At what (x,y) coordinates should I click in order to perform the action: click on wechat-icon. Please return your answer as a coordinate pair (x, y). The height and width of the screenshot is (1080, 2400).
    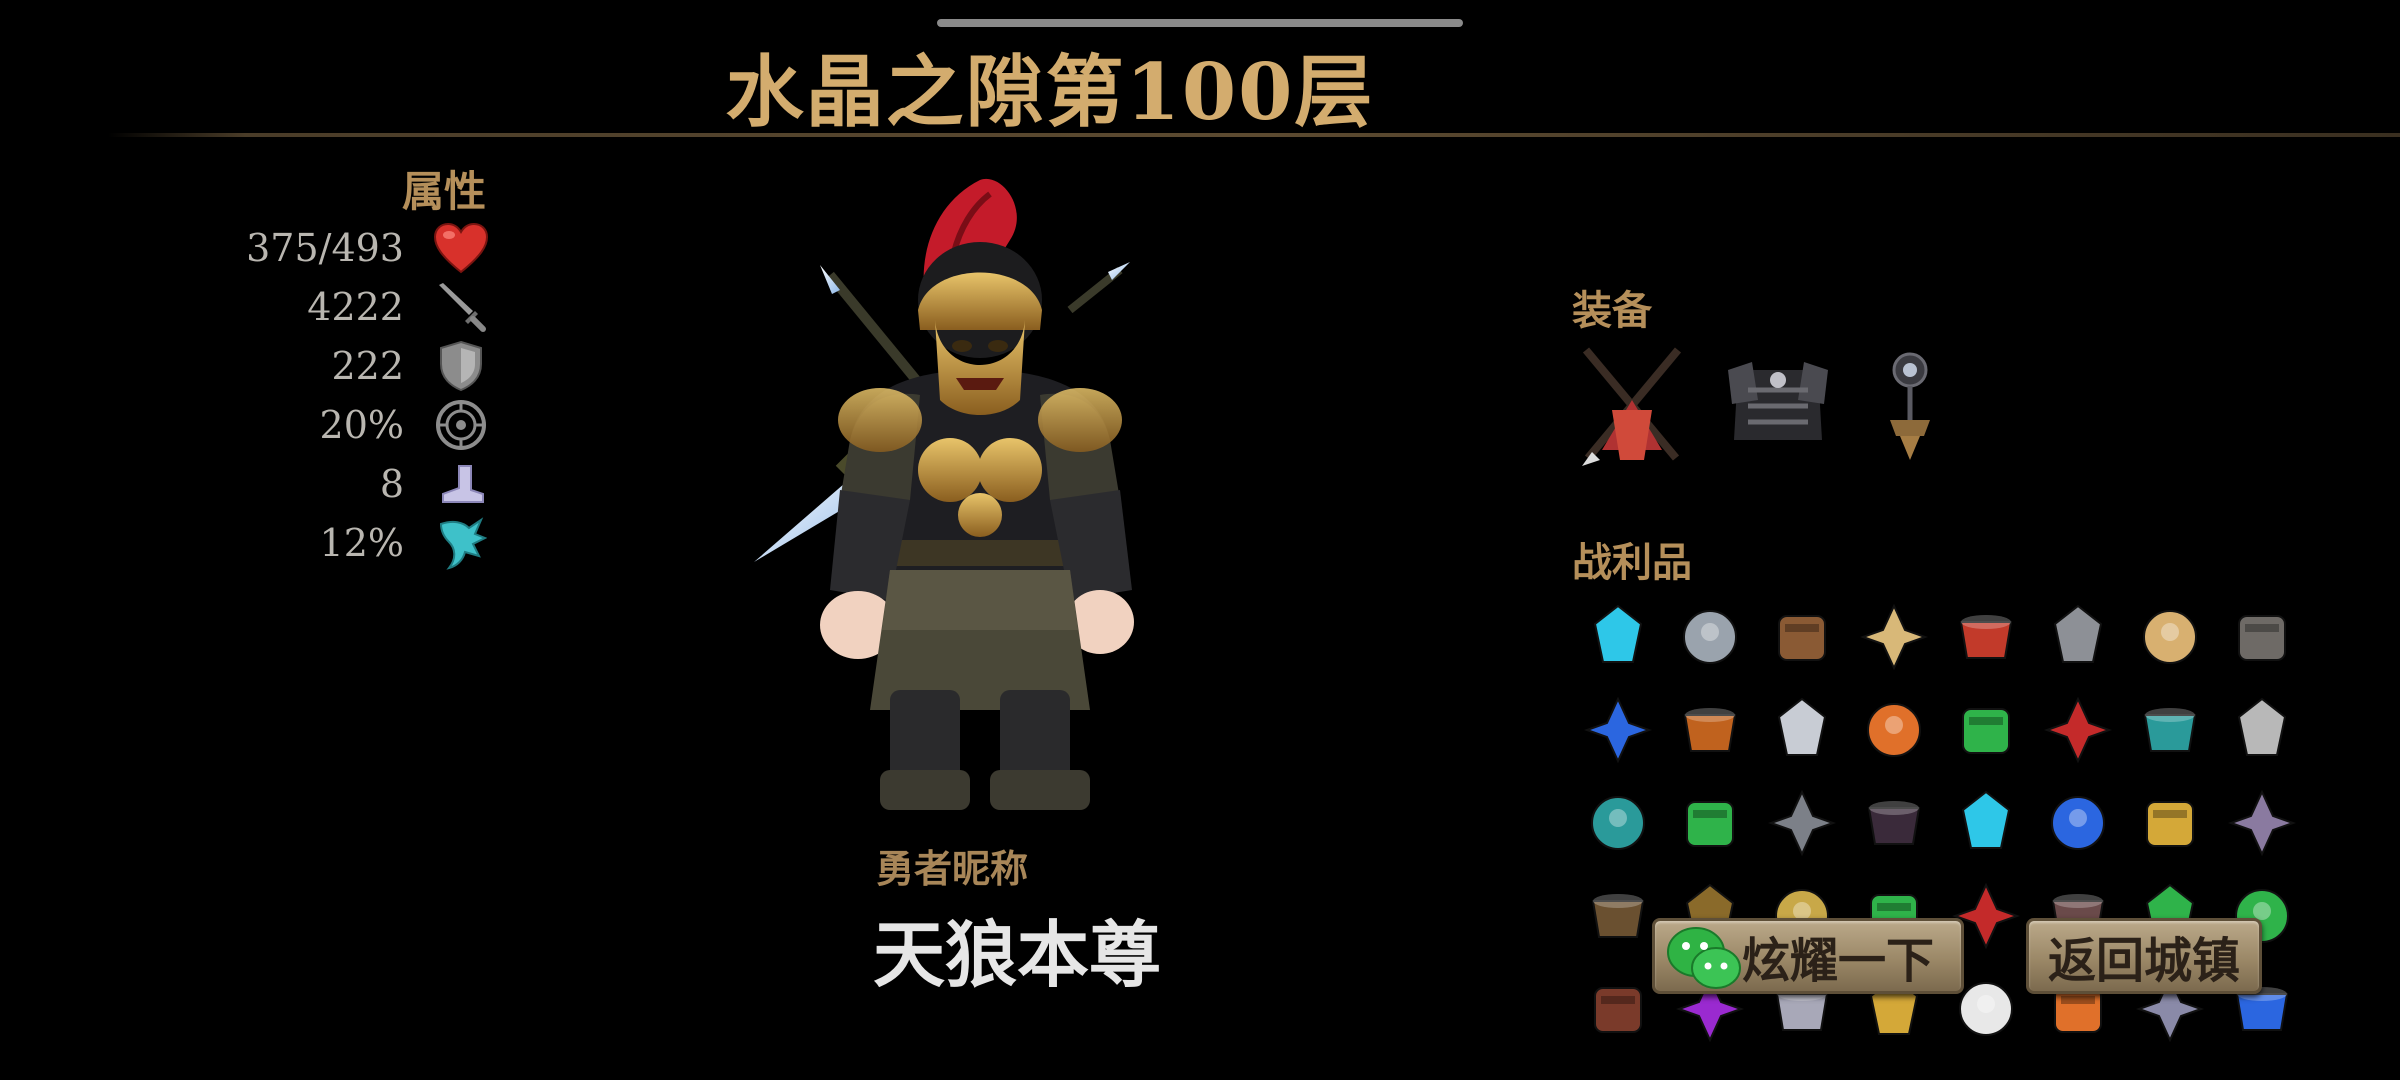
    Looking at the image, I should click on (1704, 958).